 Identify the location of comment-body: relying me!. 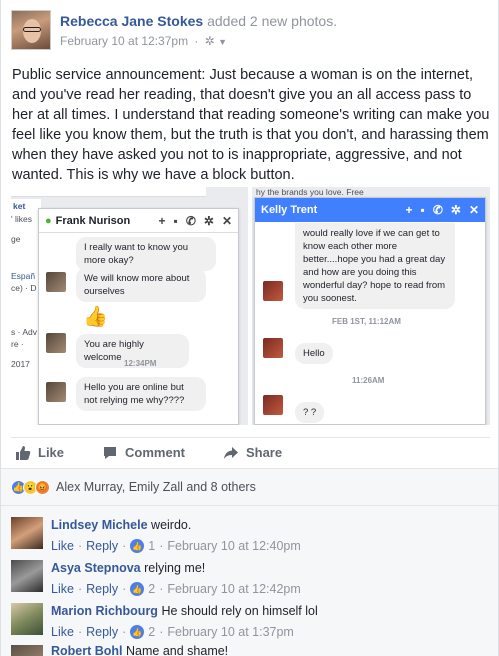
(175, 568).